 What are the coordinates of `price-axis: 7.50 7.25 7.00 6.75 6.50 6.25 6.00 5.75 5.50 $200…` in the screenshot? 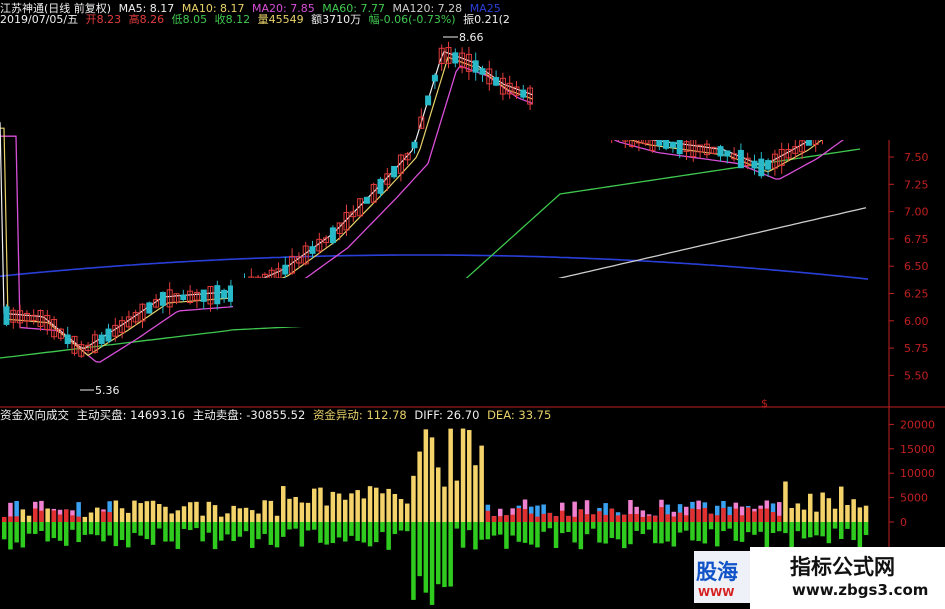 It's located at (848, 340).